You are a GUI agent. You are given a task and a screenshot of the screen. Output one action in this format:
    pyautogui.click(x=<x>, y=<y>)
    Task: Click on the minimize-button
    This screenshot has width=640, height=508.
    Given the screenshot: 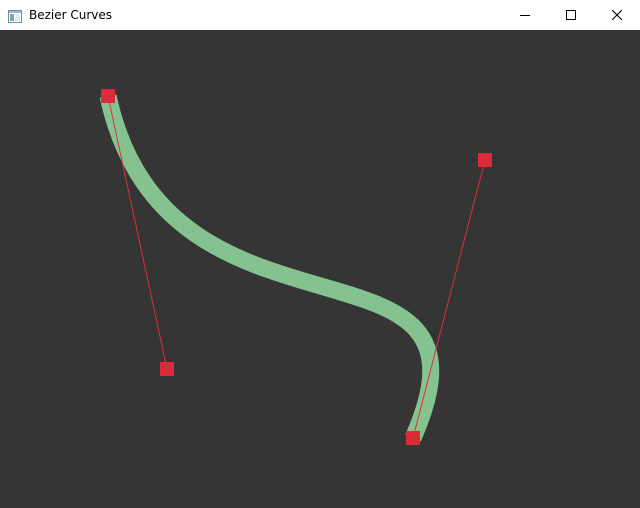 What is the action you would take?
    pyautogui.click(x=525, y=15)
    